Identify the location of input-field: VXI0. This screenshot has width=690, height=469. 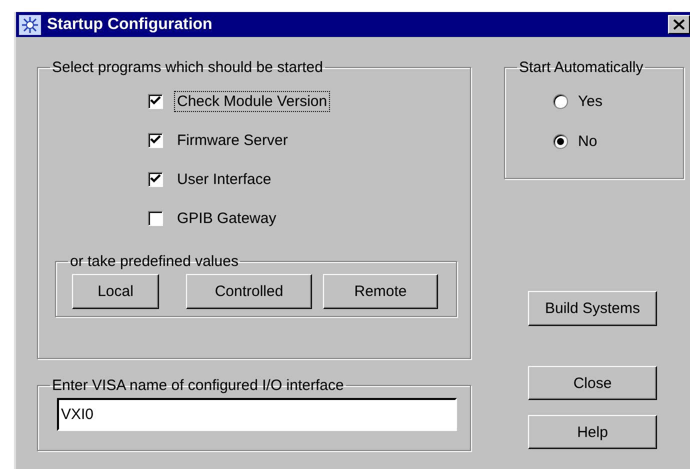
(257, 414).